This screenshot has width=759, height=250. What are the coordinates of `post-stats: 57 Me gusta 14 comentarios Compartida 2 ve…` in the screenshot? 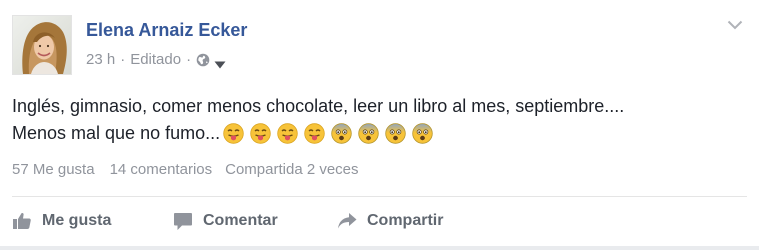 It's located at (185, 169).